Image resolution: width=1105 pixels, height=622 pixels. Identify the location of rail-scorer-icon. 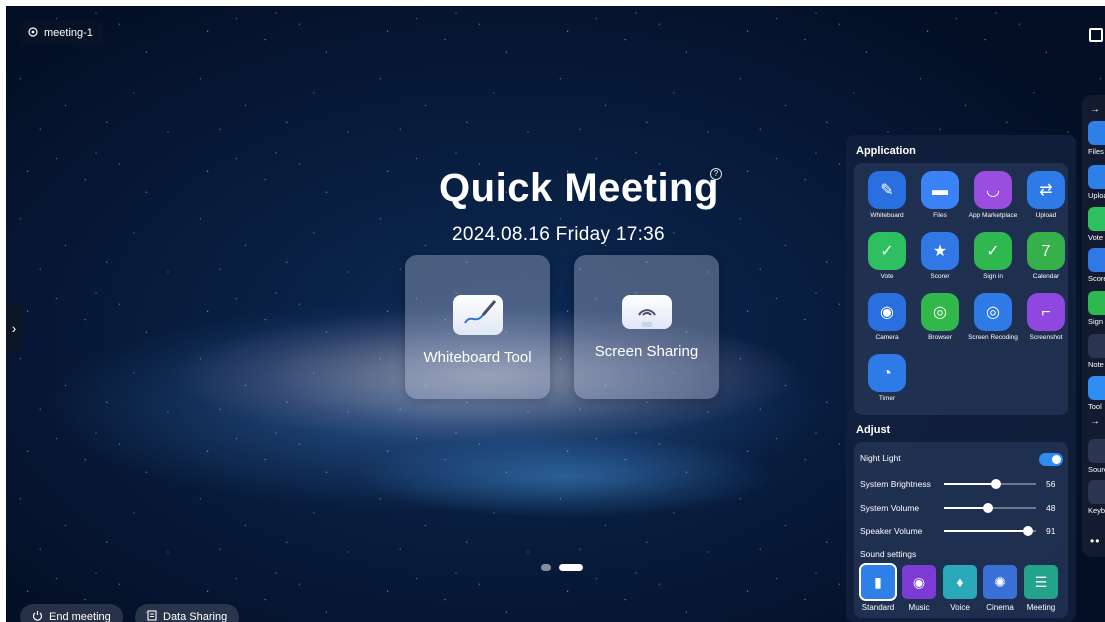
(1096, 260).